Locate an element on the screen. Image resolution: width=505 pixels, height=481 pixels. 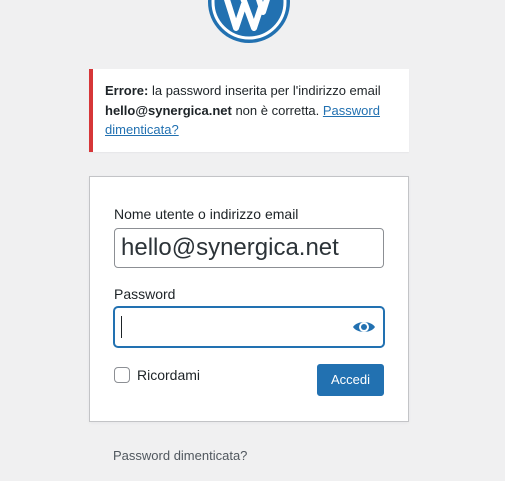
error-email: hello@synergica.net is located at coordinates (168, 110).